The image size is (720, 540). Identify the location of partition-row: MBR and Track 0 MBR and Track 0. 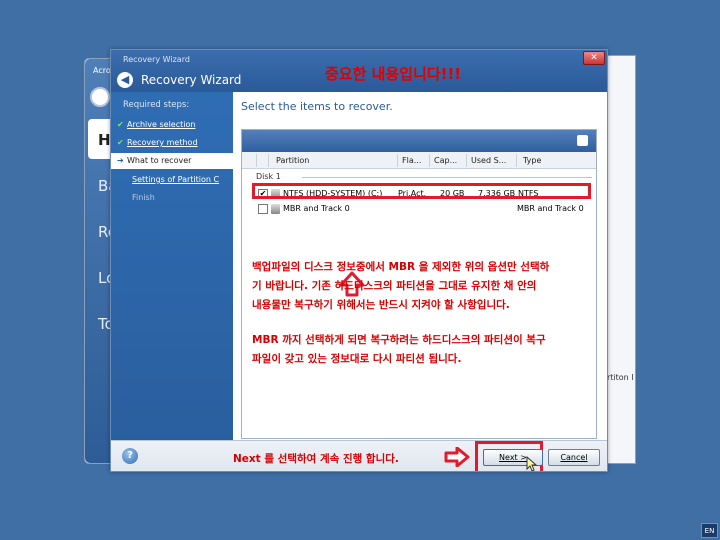
(419, 209).